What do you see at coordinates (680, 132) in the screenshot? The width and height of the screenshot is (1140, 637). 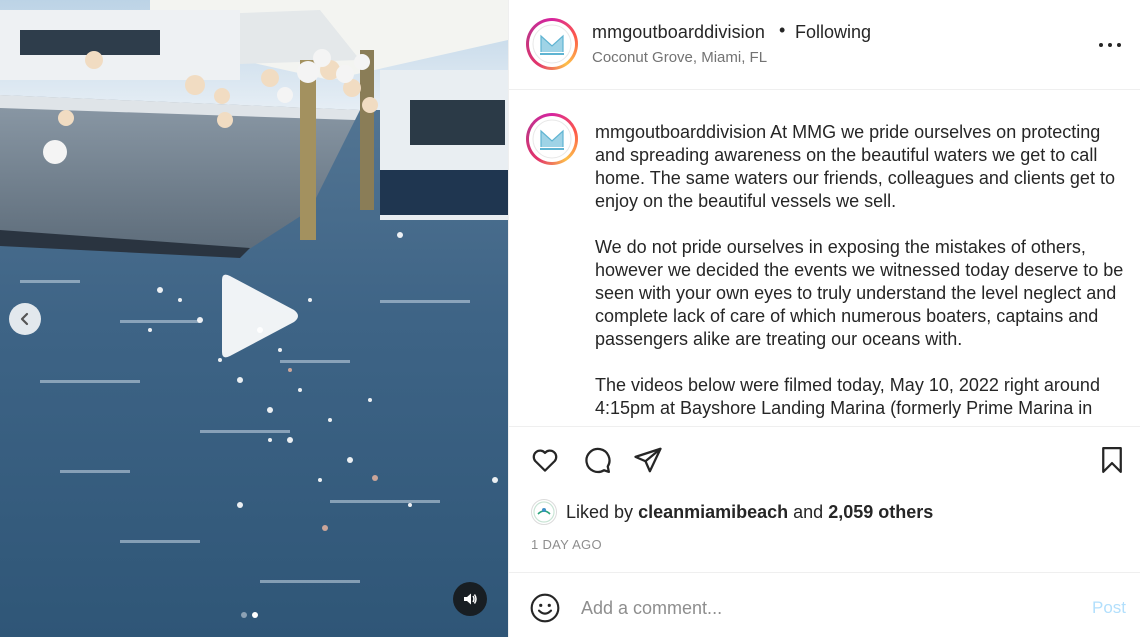 I see `caption-username: mmgoutboarddivision` at bounding box center [680, 132].